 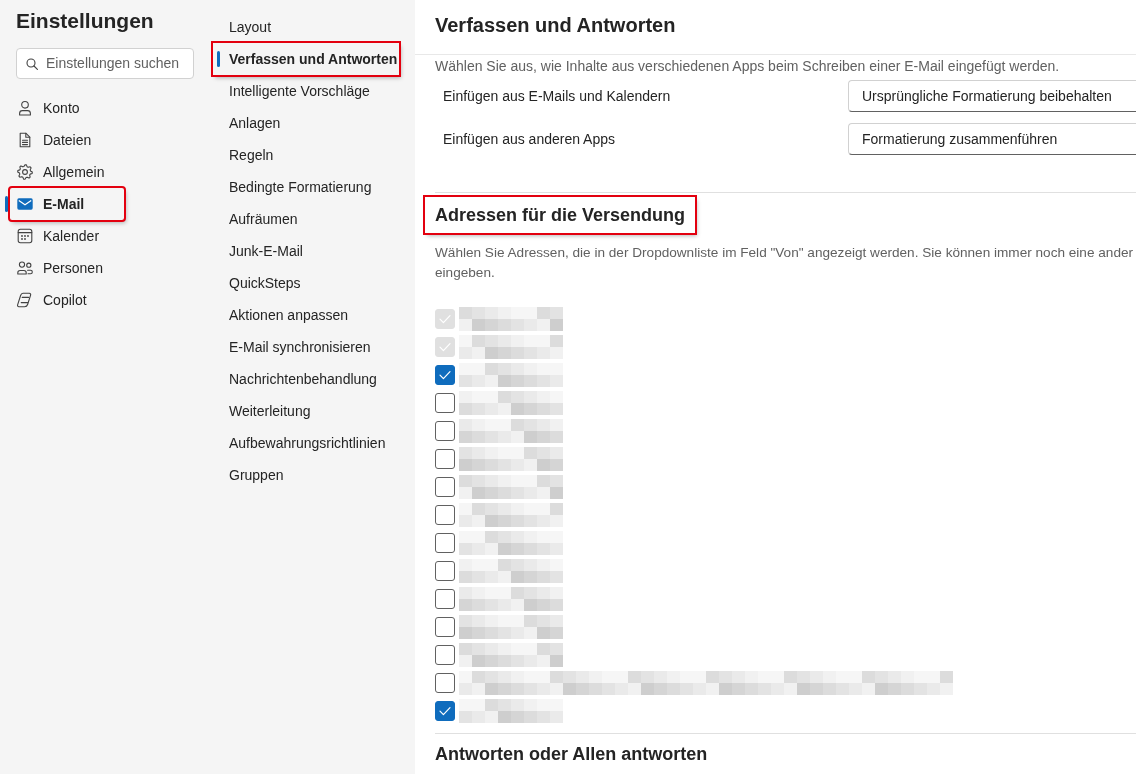 What do you see at coordinates (306, 347) in the screenshot?
I see `category-item: E-Mail synchronisieren` at bounding box center [306, 347].